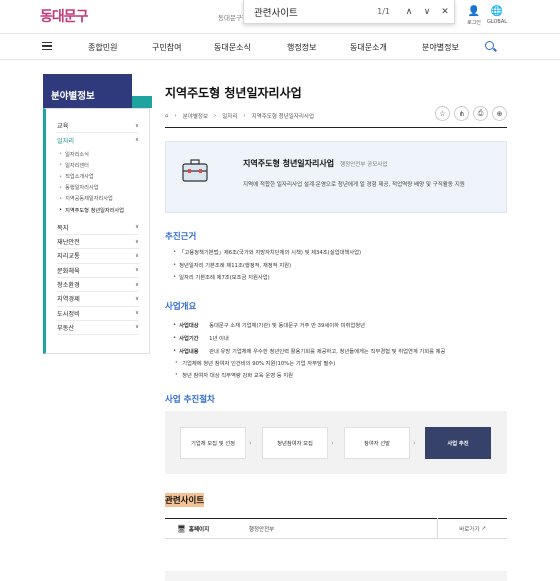 This screenshot has width=560, height=581. What do you see at coordinates (68, 300) in the screenshot?
I see `sidebar-item-label: 지역경제` at bounding box center [68, 300].